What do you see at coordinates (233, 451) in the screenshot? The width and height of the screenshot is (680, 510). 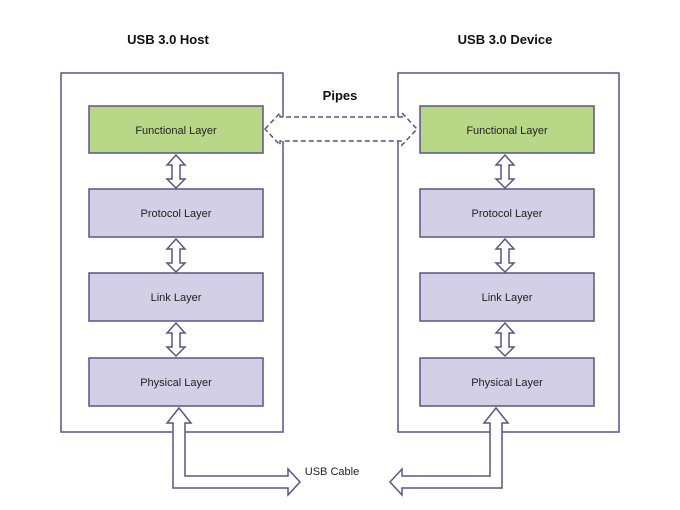 I see `host-cable-arrow-icon` at bounding box center [233, 451].